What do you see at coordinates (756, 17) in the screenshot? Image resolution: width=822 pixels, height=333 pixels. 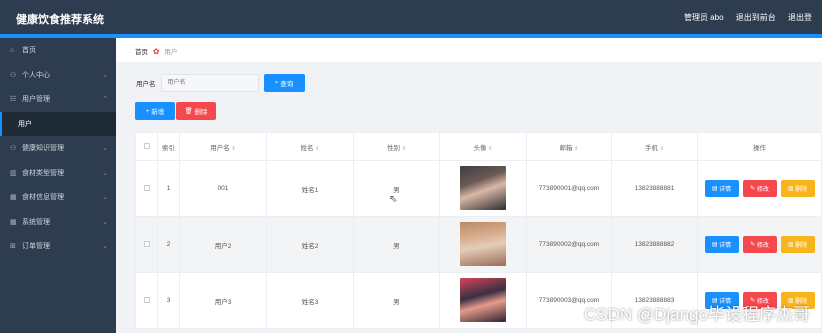 I see `backend-link: 退出到前台` at bounding box center [756, 17].